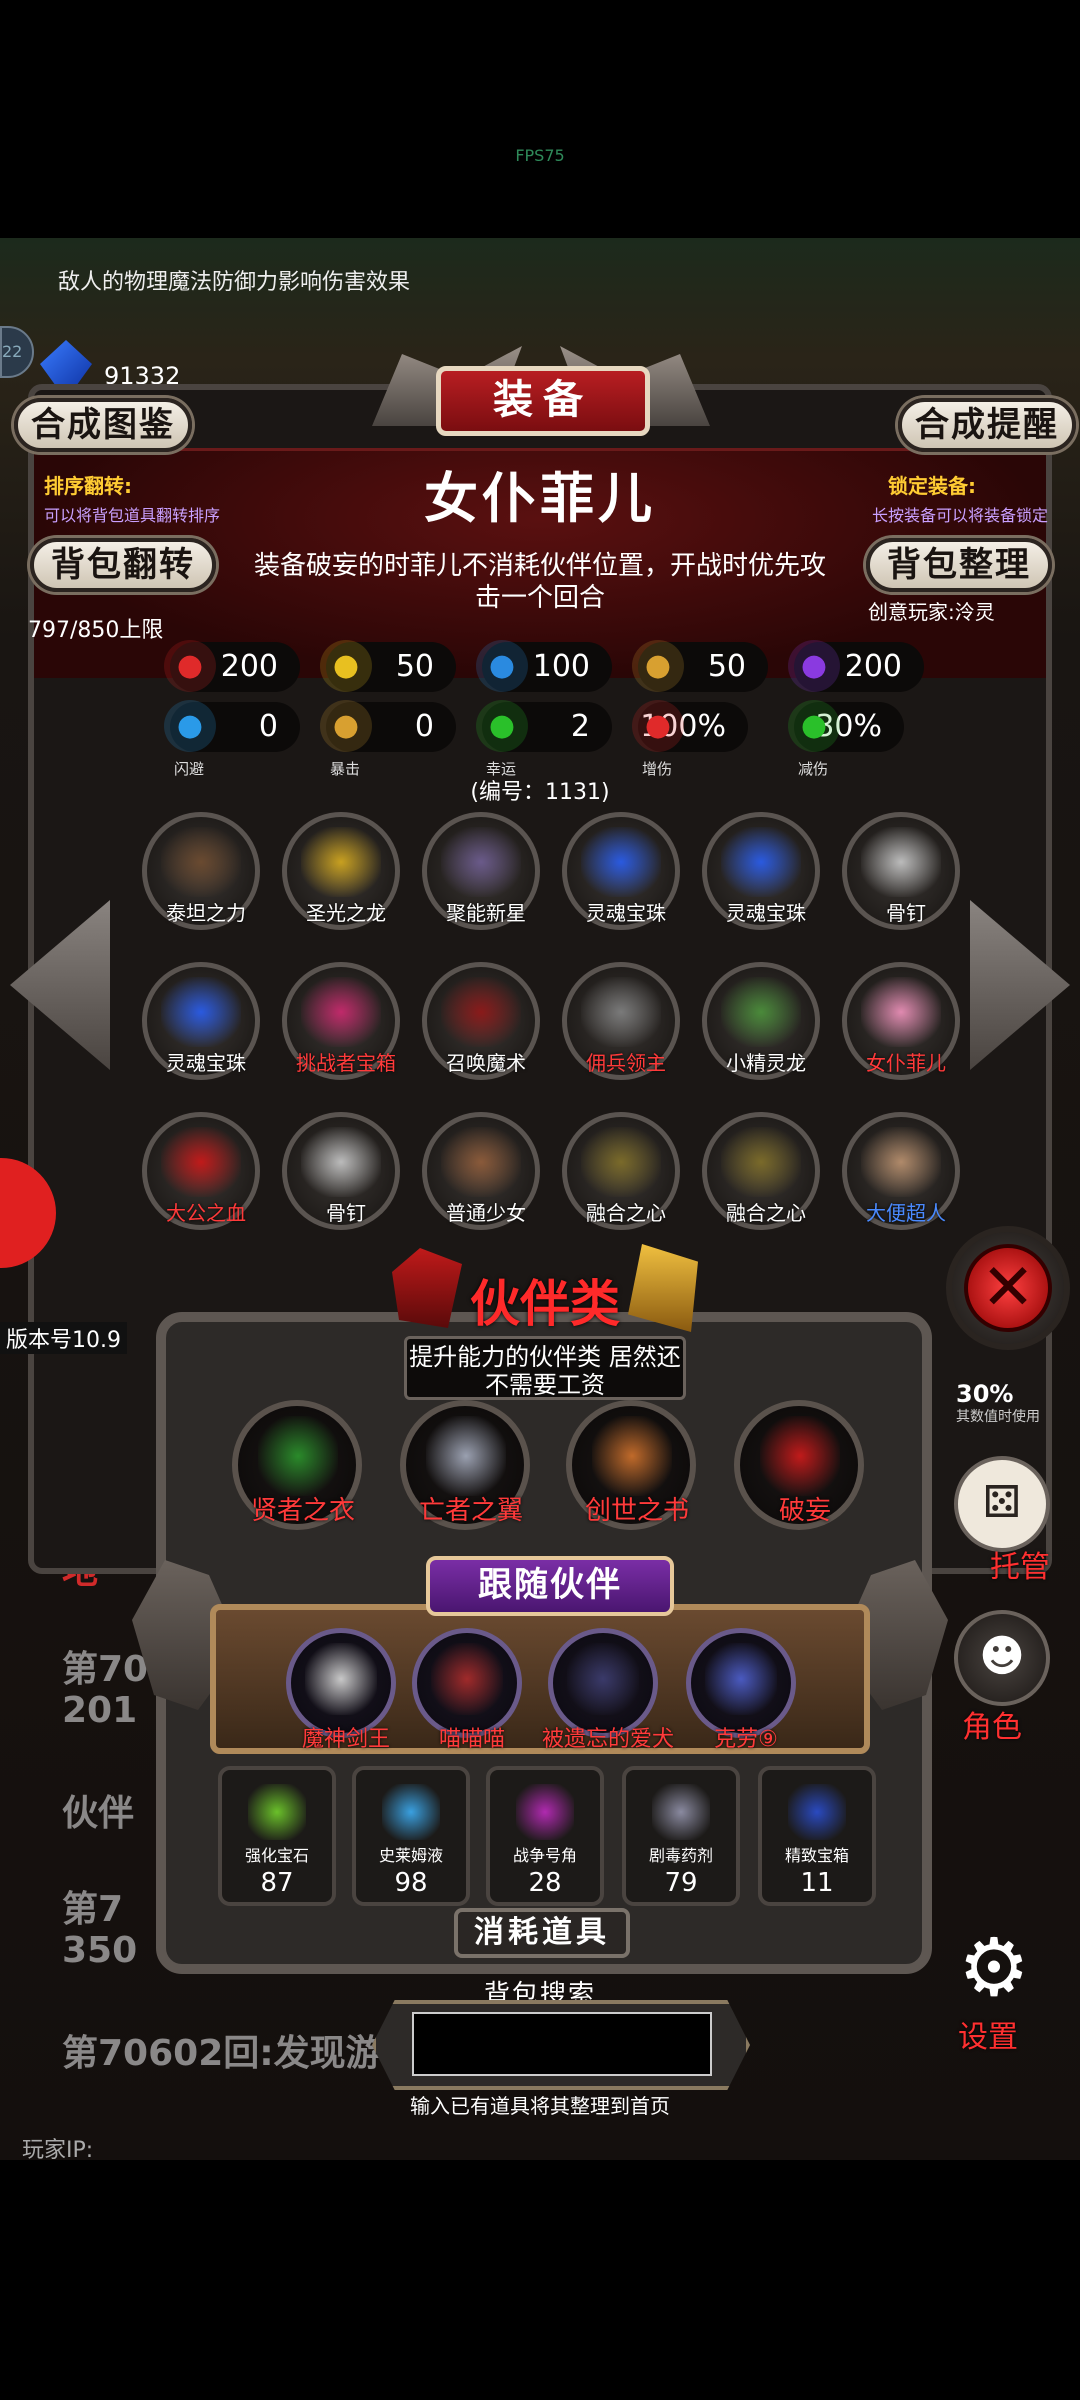  Describe the element at coordinates (545, 1304) in the screenshot. I see `category-title: 伙伴类` at that location.